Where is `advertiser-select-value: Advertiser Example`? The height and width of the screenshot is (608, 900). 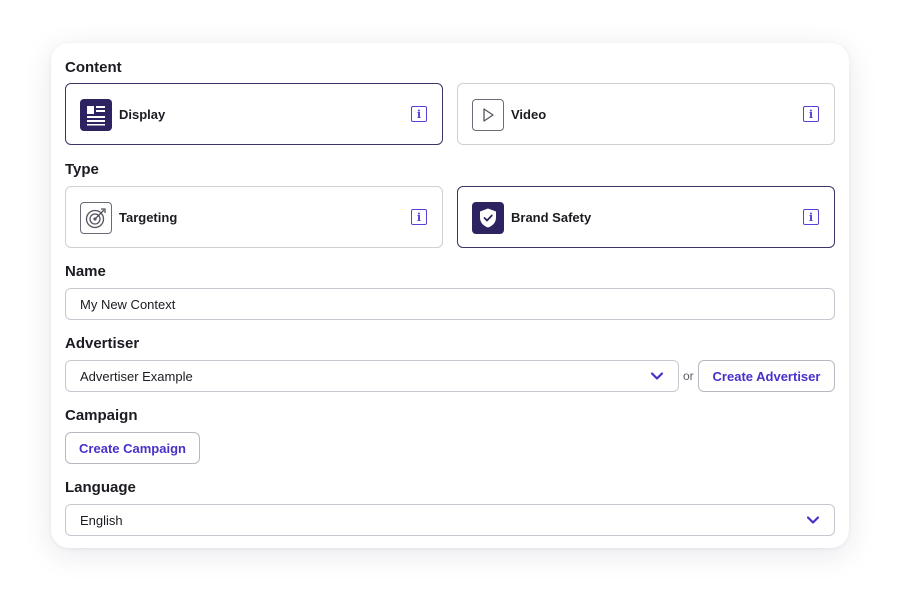 advertiser-select-value: Advertiser Example is located at coordinates (136, 376).